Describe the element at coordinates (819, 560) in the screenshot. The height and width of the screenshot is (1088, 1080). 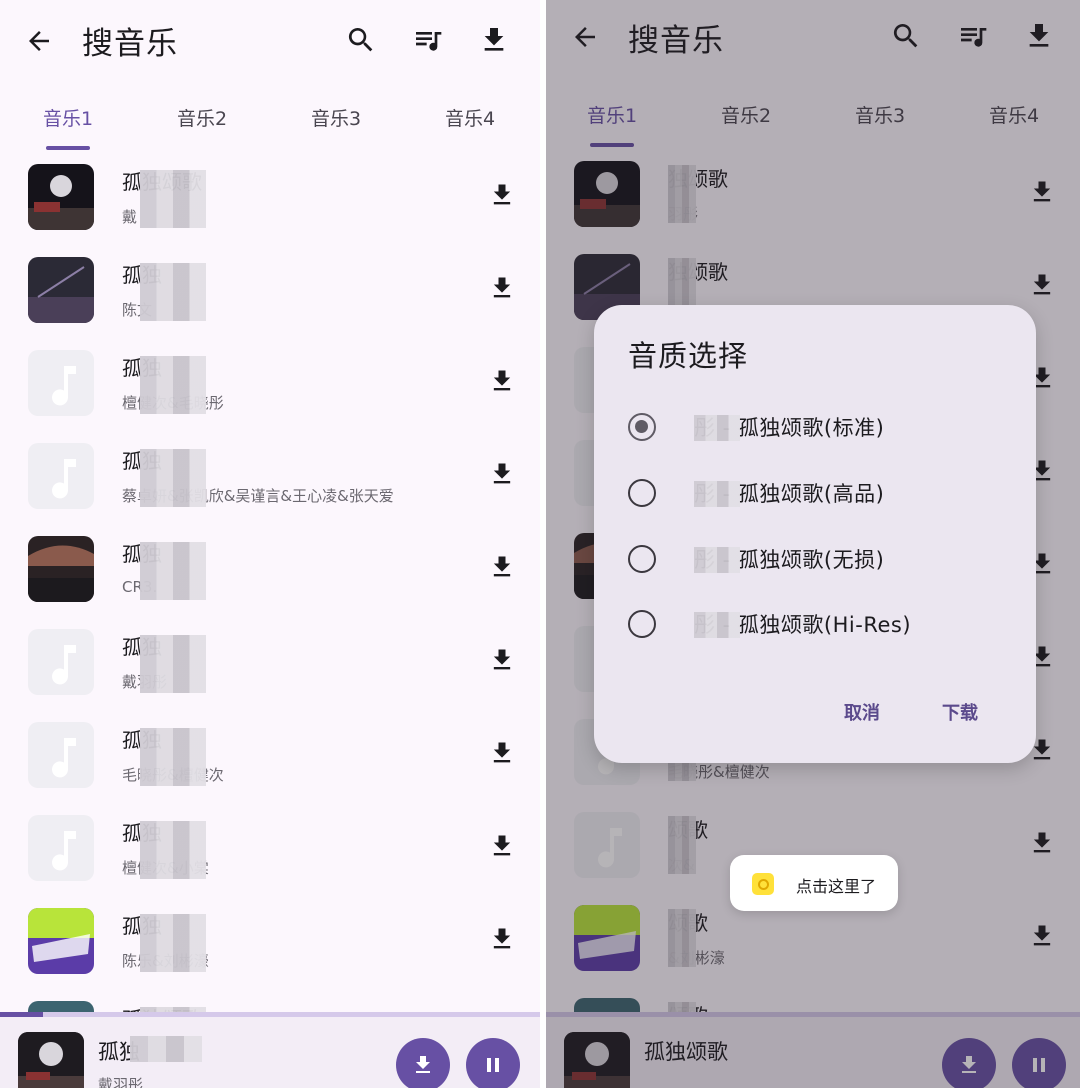
I see `quality-option-lossless: 彤 - 孤独颂歌(无损)` at that location.